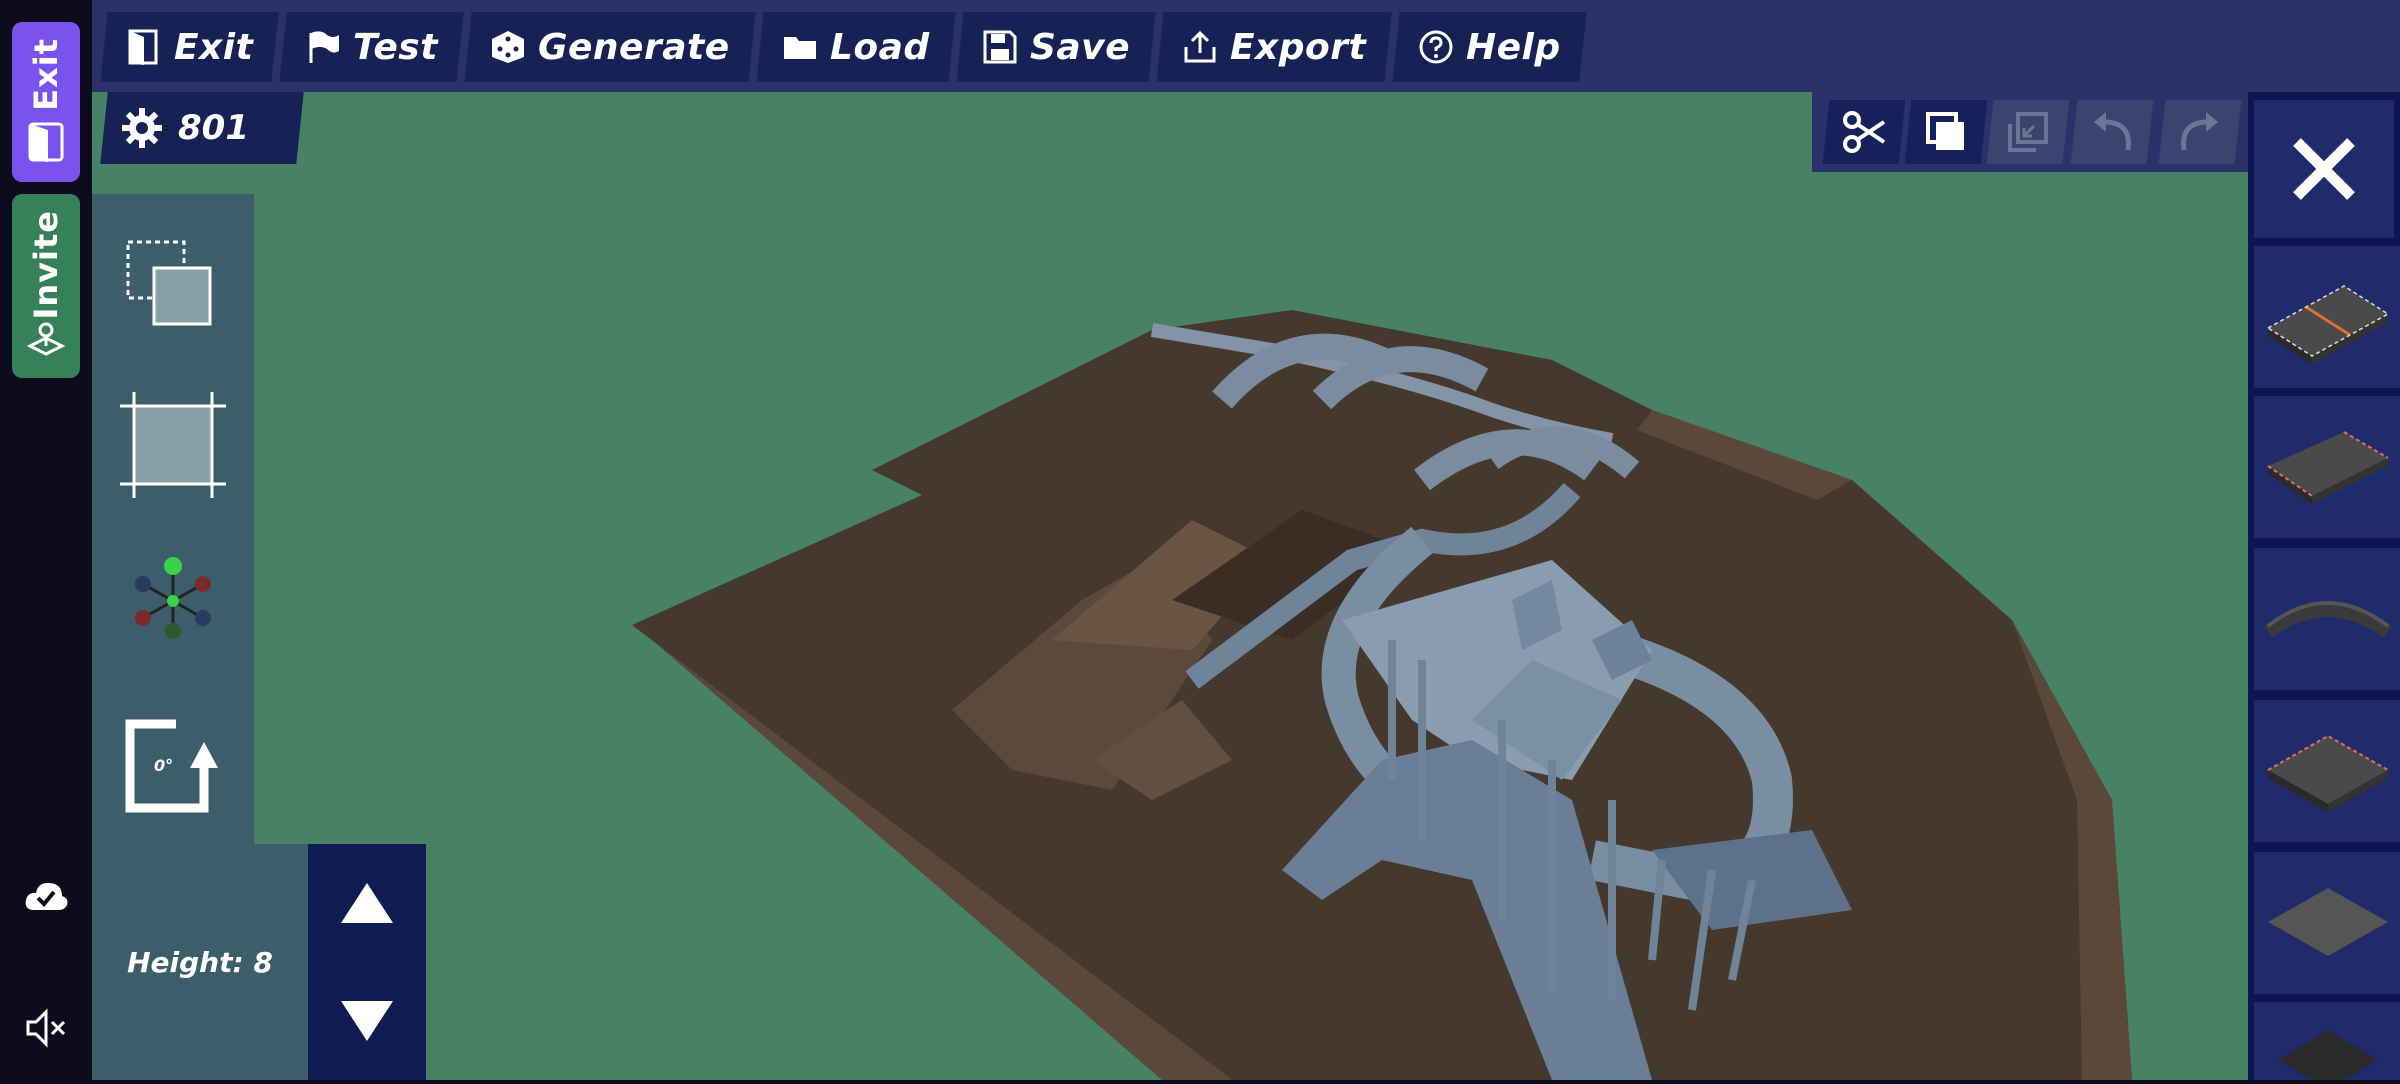 This screenshot has height=1084, width=2400. Describe the element at coordinates (1436, 47) in the screenshot. I see `help-circle-icon` at that location.